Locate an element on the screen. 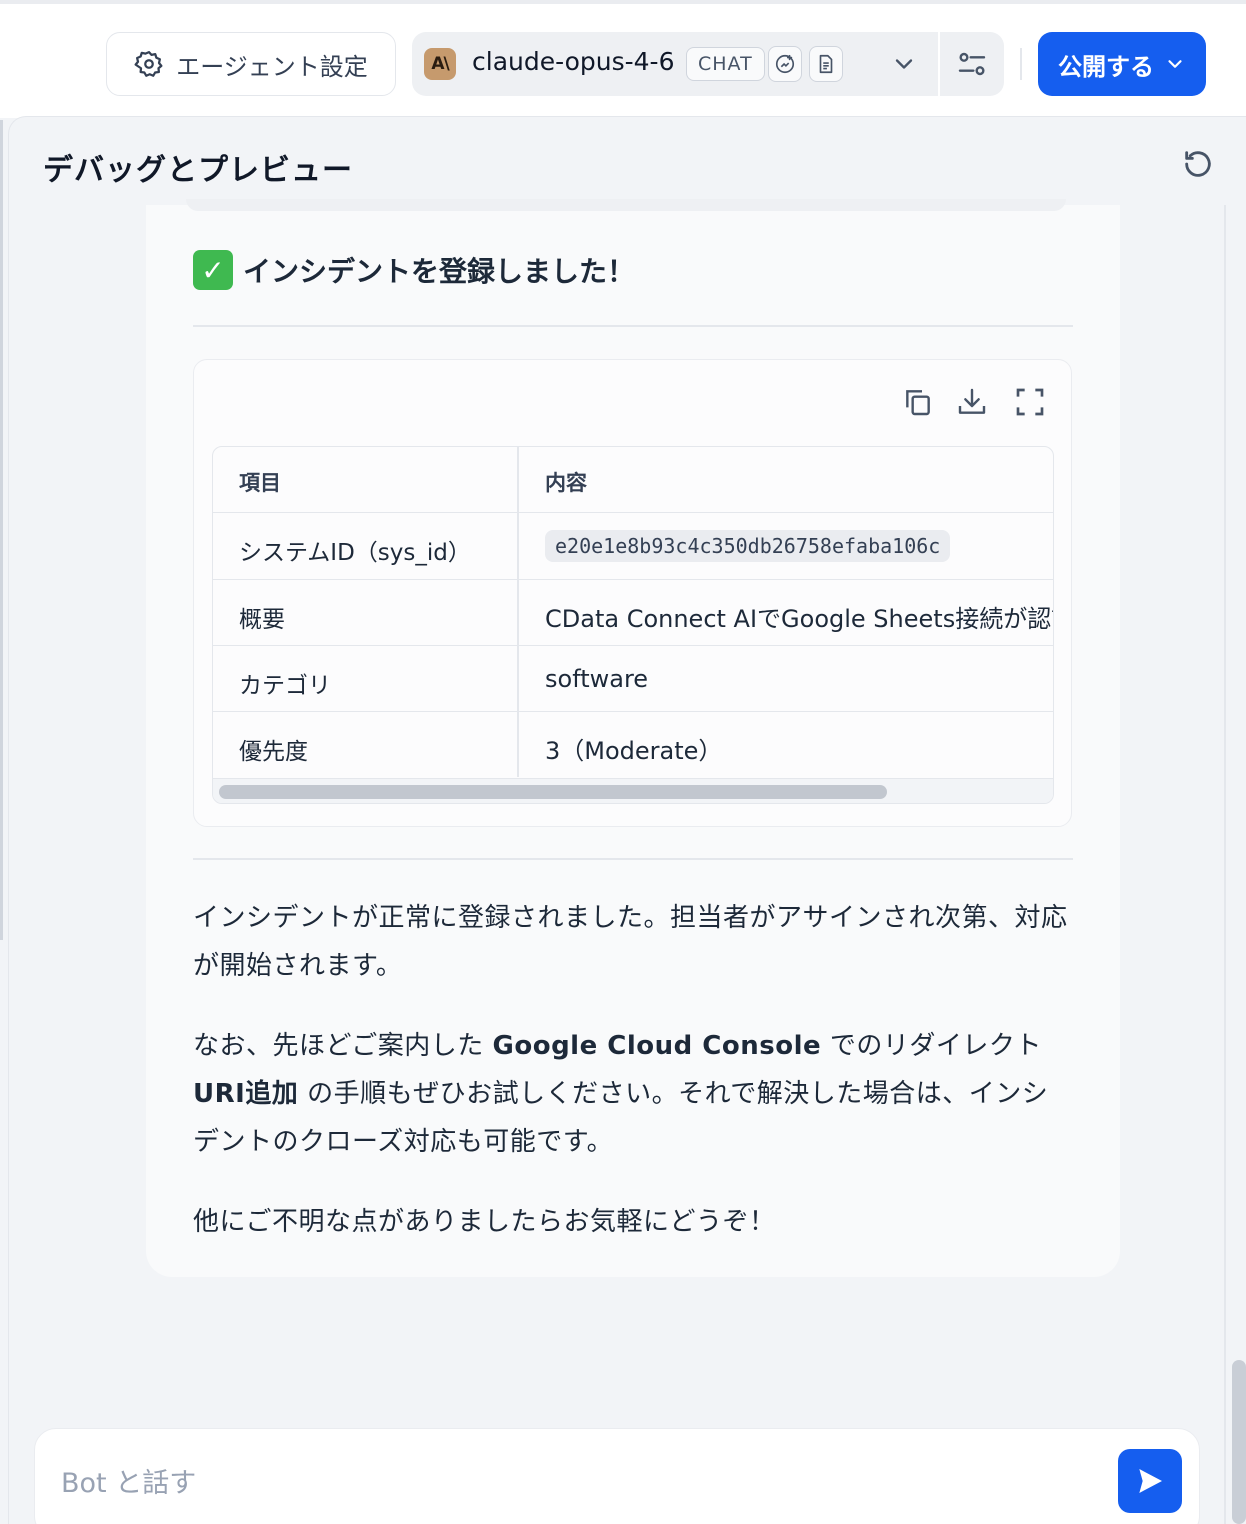 The image size is (1246, 1524). chat-input-area is located at coordinates (617, 1476).